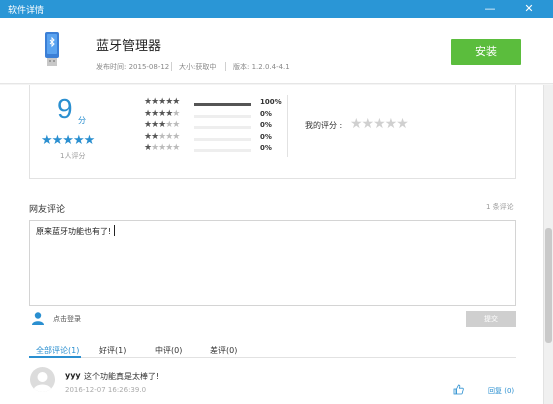 This screenshot has height=404, width=553. Describe the element at coordinates (223, 350) in the screenshot. I see `tab-negative: 差评(0)` at that location.